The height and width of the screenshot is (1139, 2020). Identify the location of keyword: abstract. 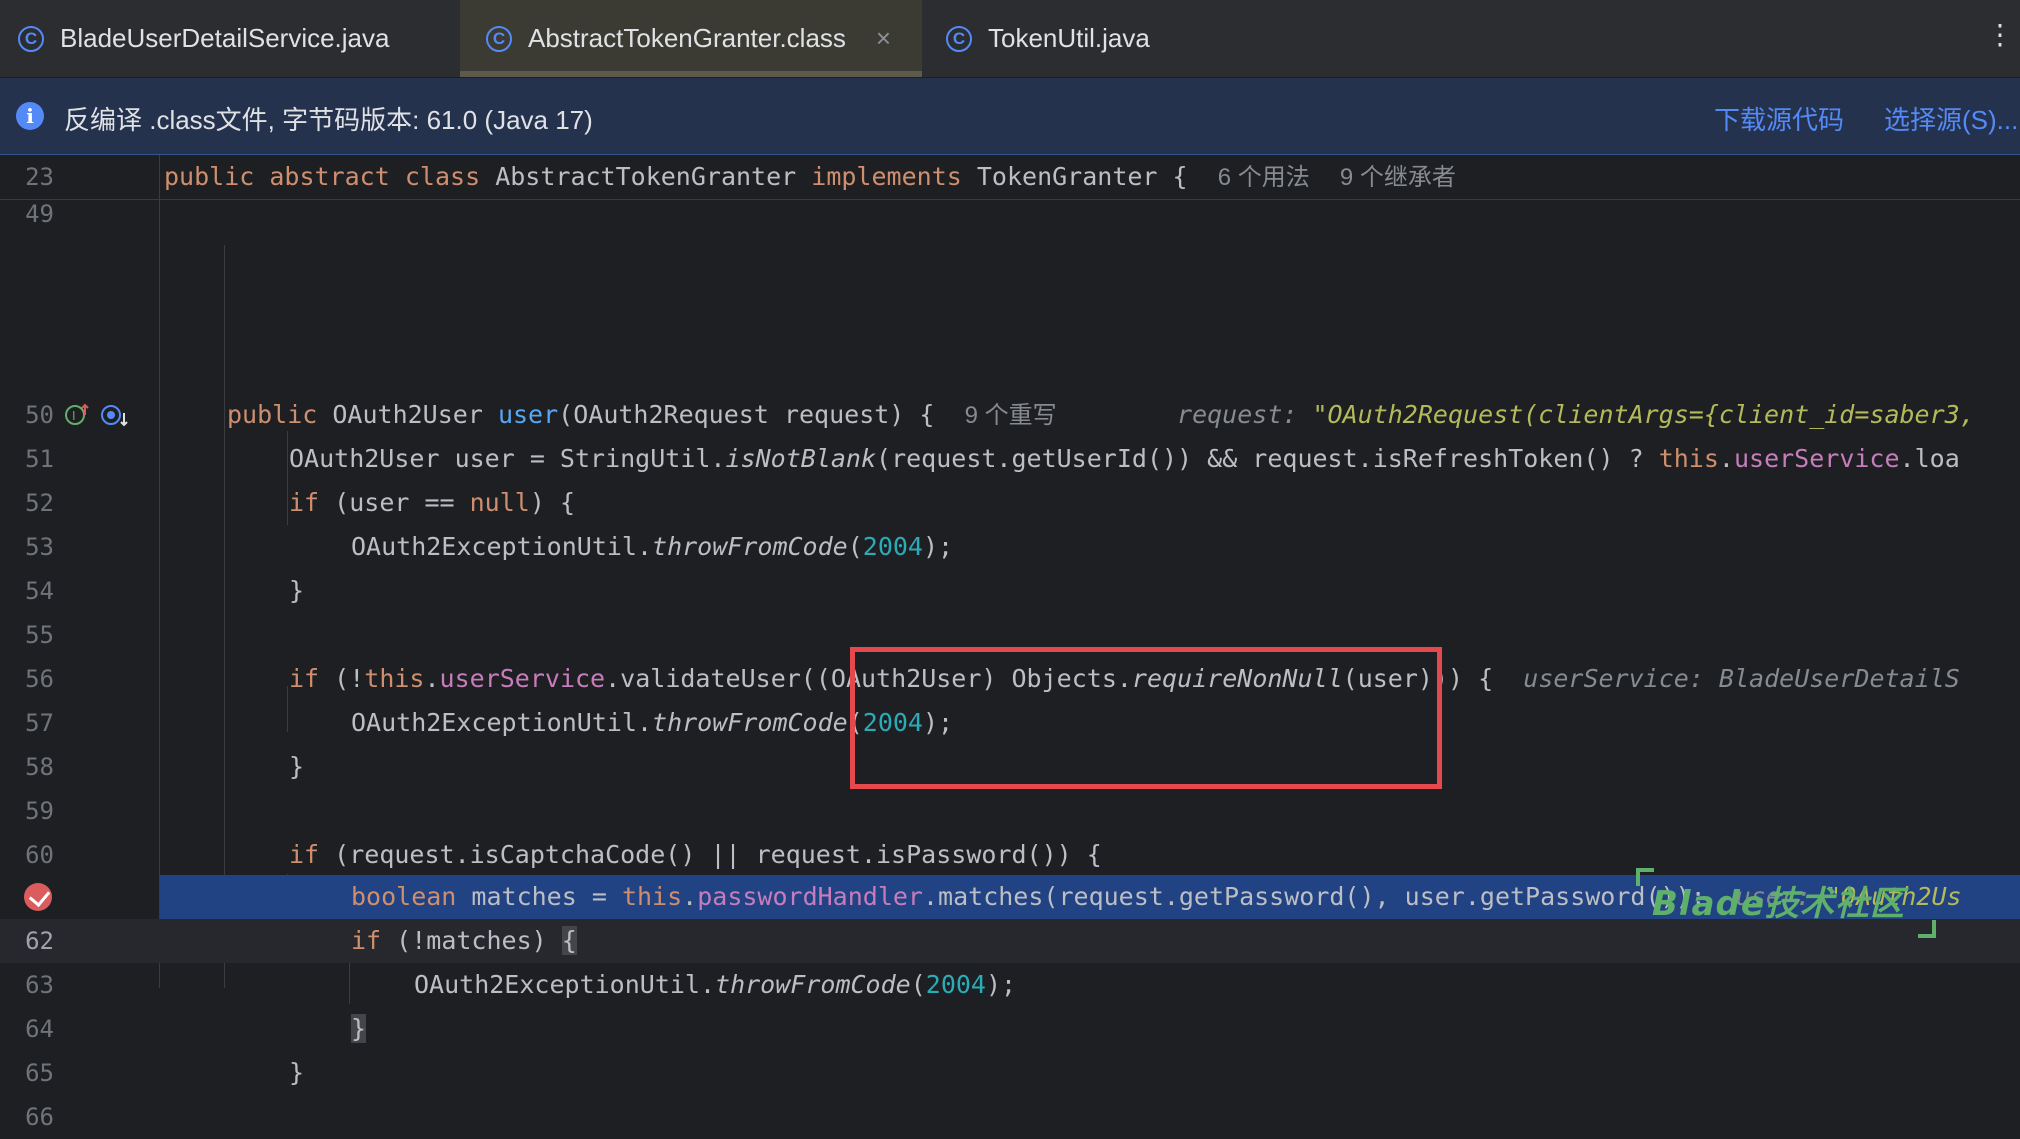
(329, 176).